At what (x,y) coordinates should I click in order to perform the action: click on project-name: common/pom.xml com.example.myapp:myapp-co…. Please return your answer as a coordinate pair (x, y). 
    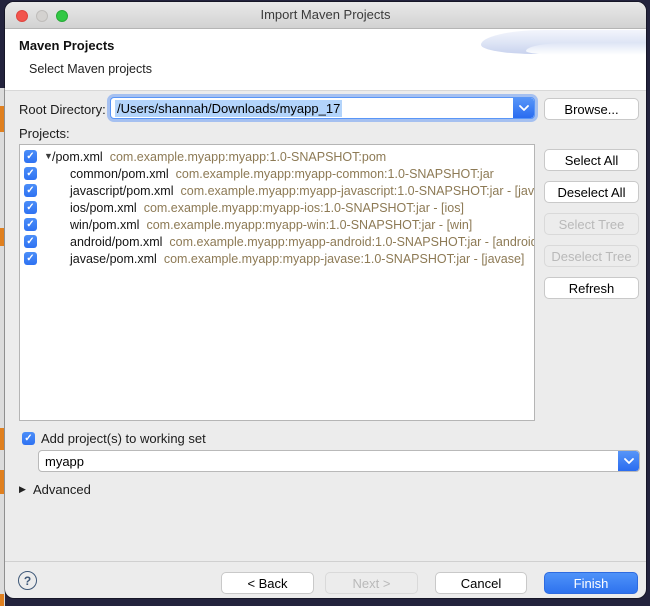
    Looking at the image, I should click on (282, 174).